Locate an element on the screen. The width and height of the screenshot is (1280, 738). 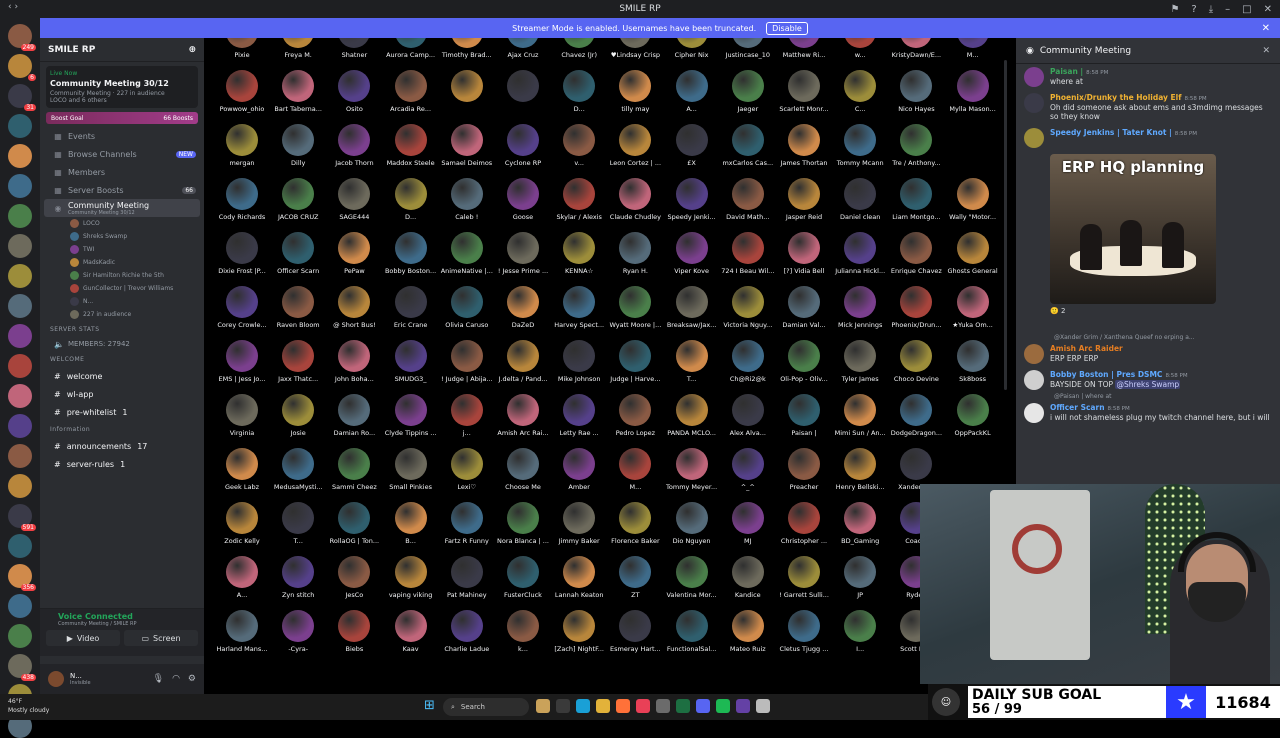
audience-member: Samael Deimos is located at coordinates (467, 151).